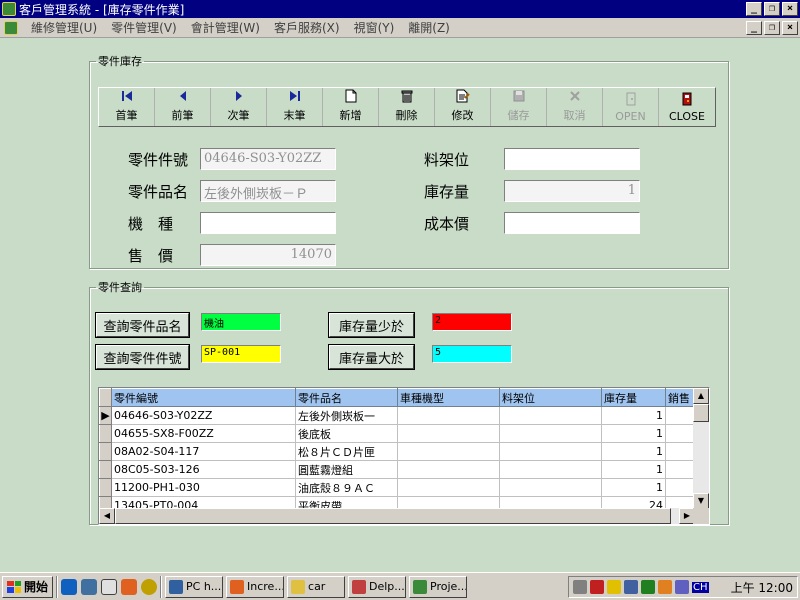 Image resolution: width=800 pixels, height=600 pixels. I want to click on next-record-button: 次筆, so click(239, 107).